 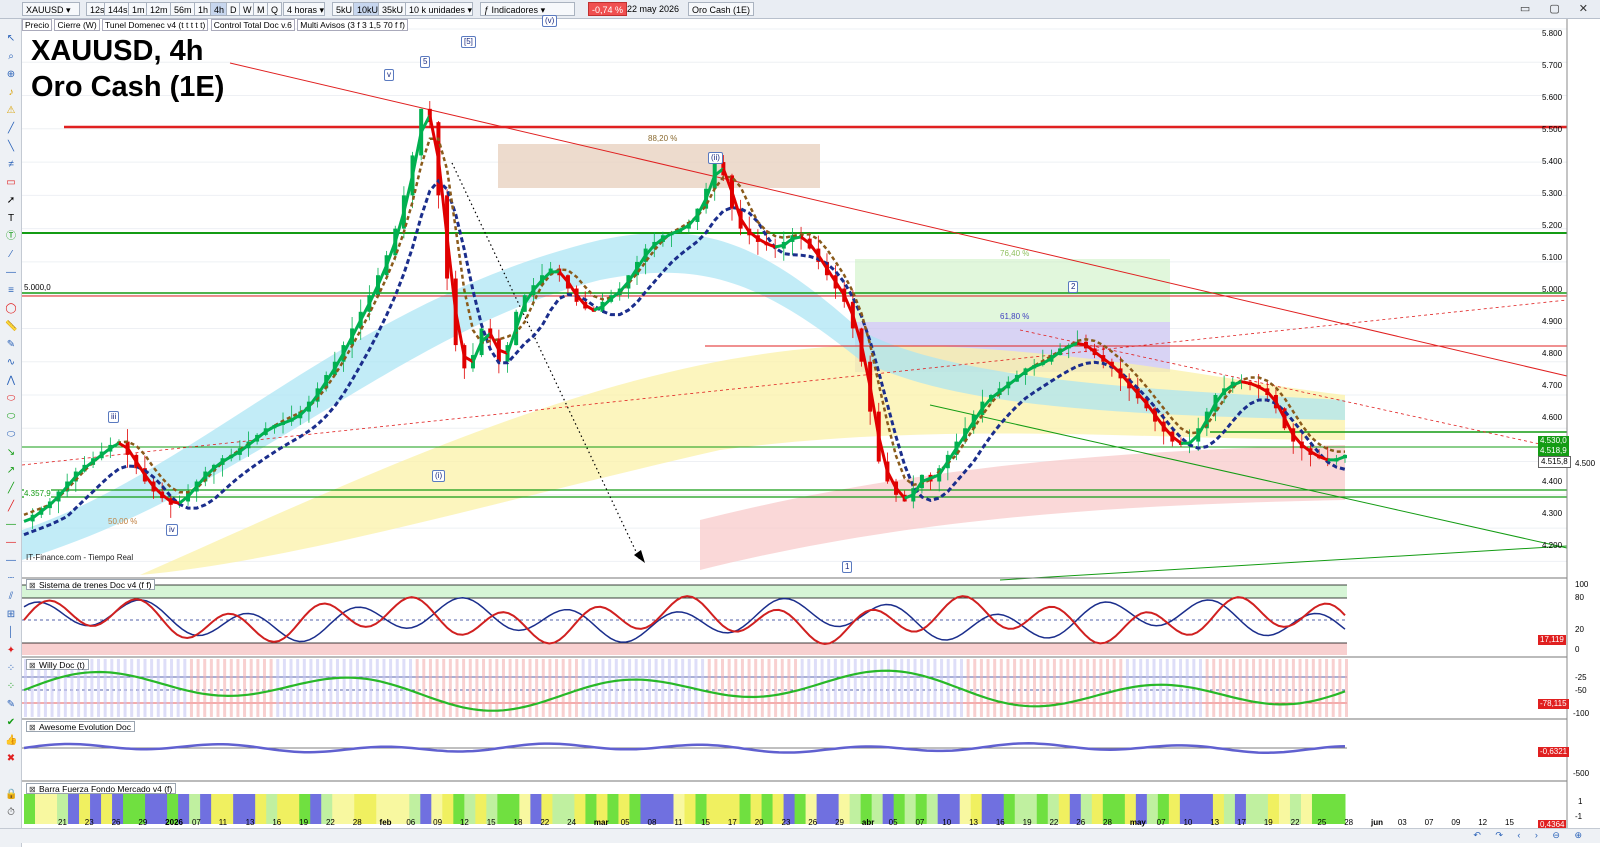 I want to click on ray-icon: ╲, so click(x=11, y=147).